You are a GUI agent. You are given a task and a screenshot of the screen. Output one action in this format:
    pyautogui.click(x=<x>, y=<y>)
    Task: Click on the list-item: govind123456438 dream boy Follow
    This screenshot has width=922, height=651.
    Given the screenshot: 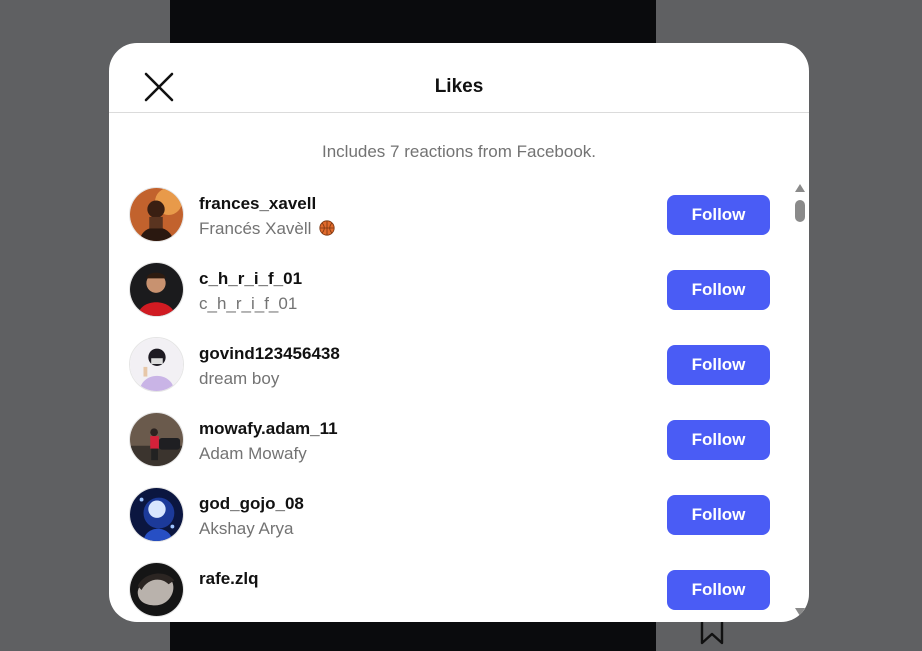 What is the action you would take?
    pyautogui.click(x=449, y=365)
    